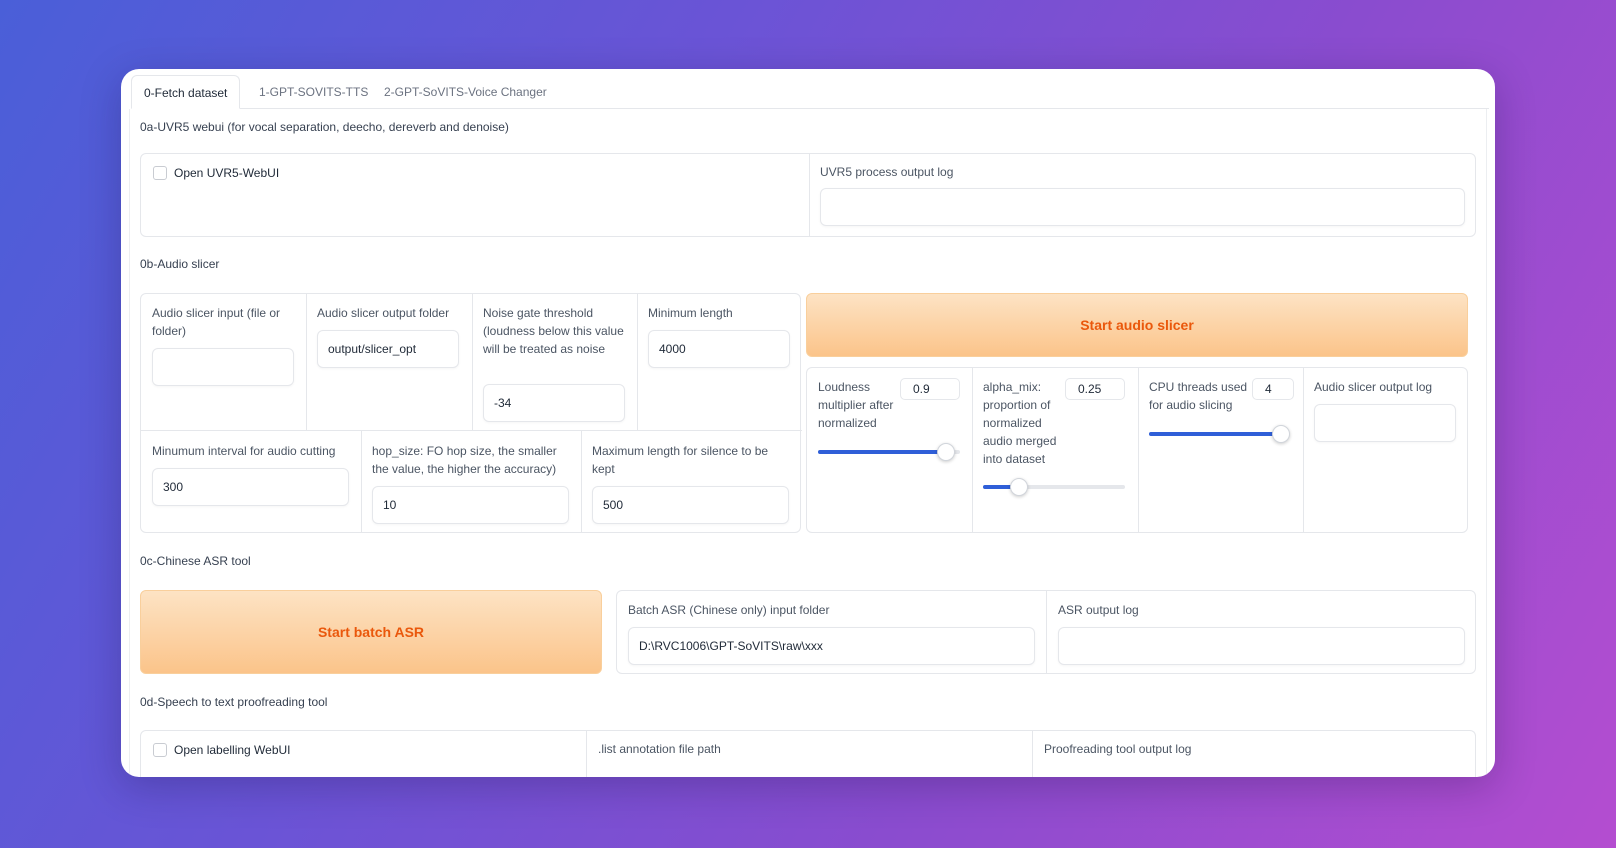 This screenshot has height=848, width=1616. Describe the element at coordinates (195, 561) in the screenshot. I see `section-title-asr: 0c-Chinese ASR tool` at that location.